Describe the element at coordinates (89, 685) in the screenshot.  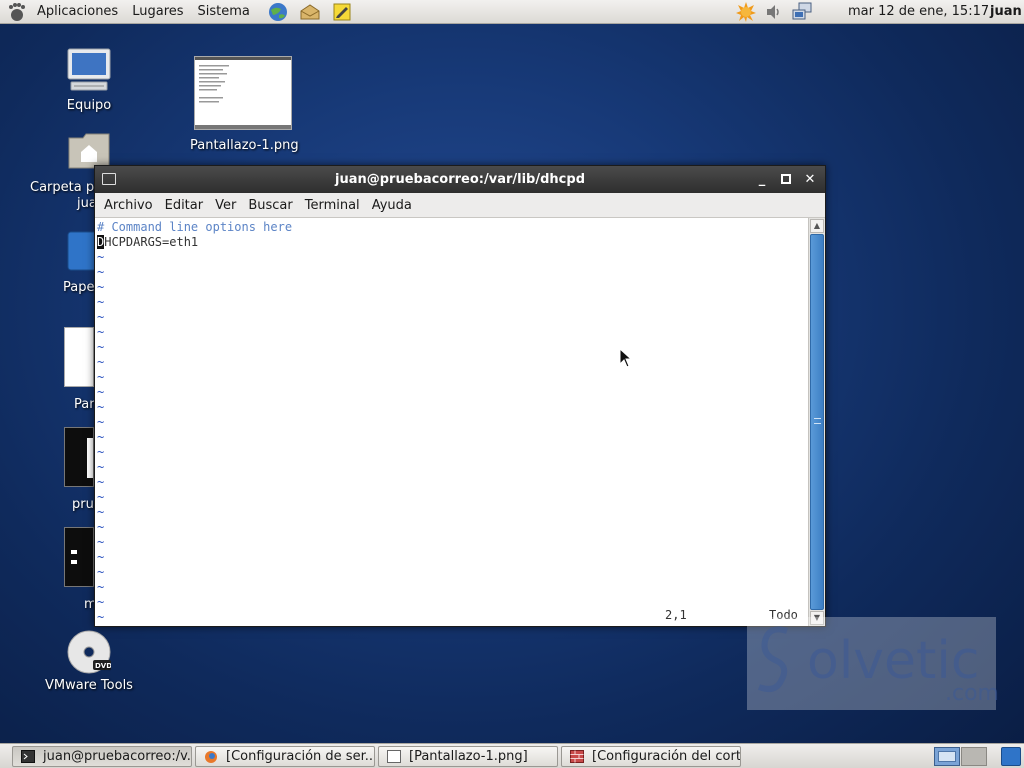
I see `desktop-icon-label: VMware Tools` at that location.